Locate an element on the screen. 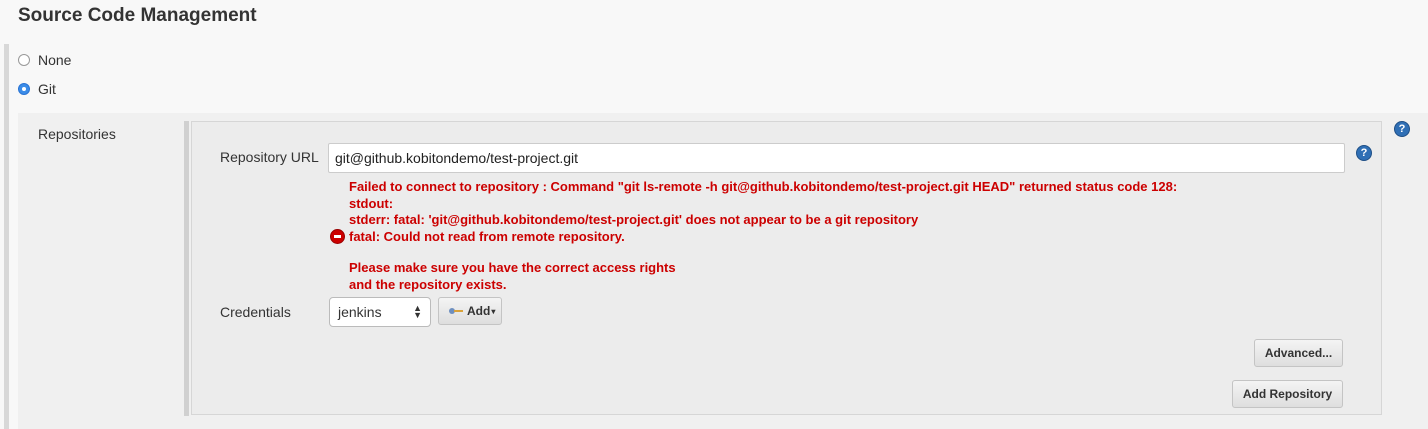 This screenshot has width=1428, height=429. section-title: Source Code Management is located at coordinates (137, 15).